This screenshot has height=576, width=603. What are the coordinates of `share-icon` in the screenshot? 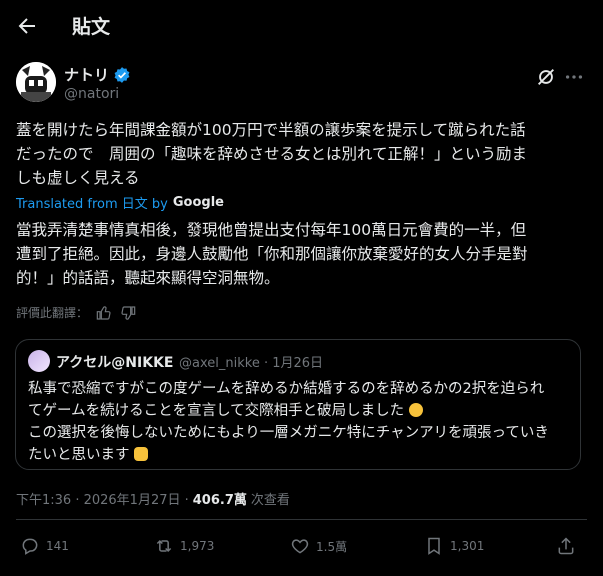 It's located at (566, 546).